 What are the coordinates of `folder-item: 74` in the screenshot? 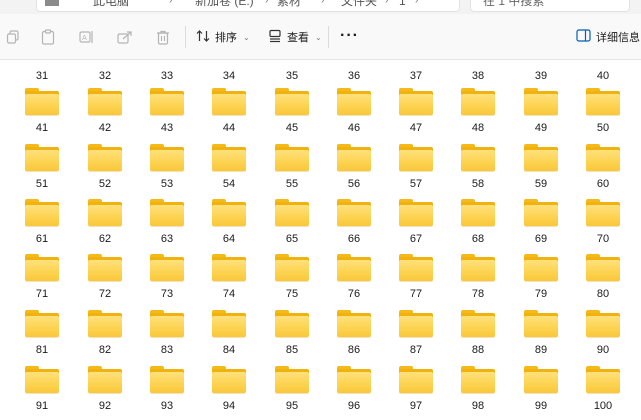 It's located at (233, 282).